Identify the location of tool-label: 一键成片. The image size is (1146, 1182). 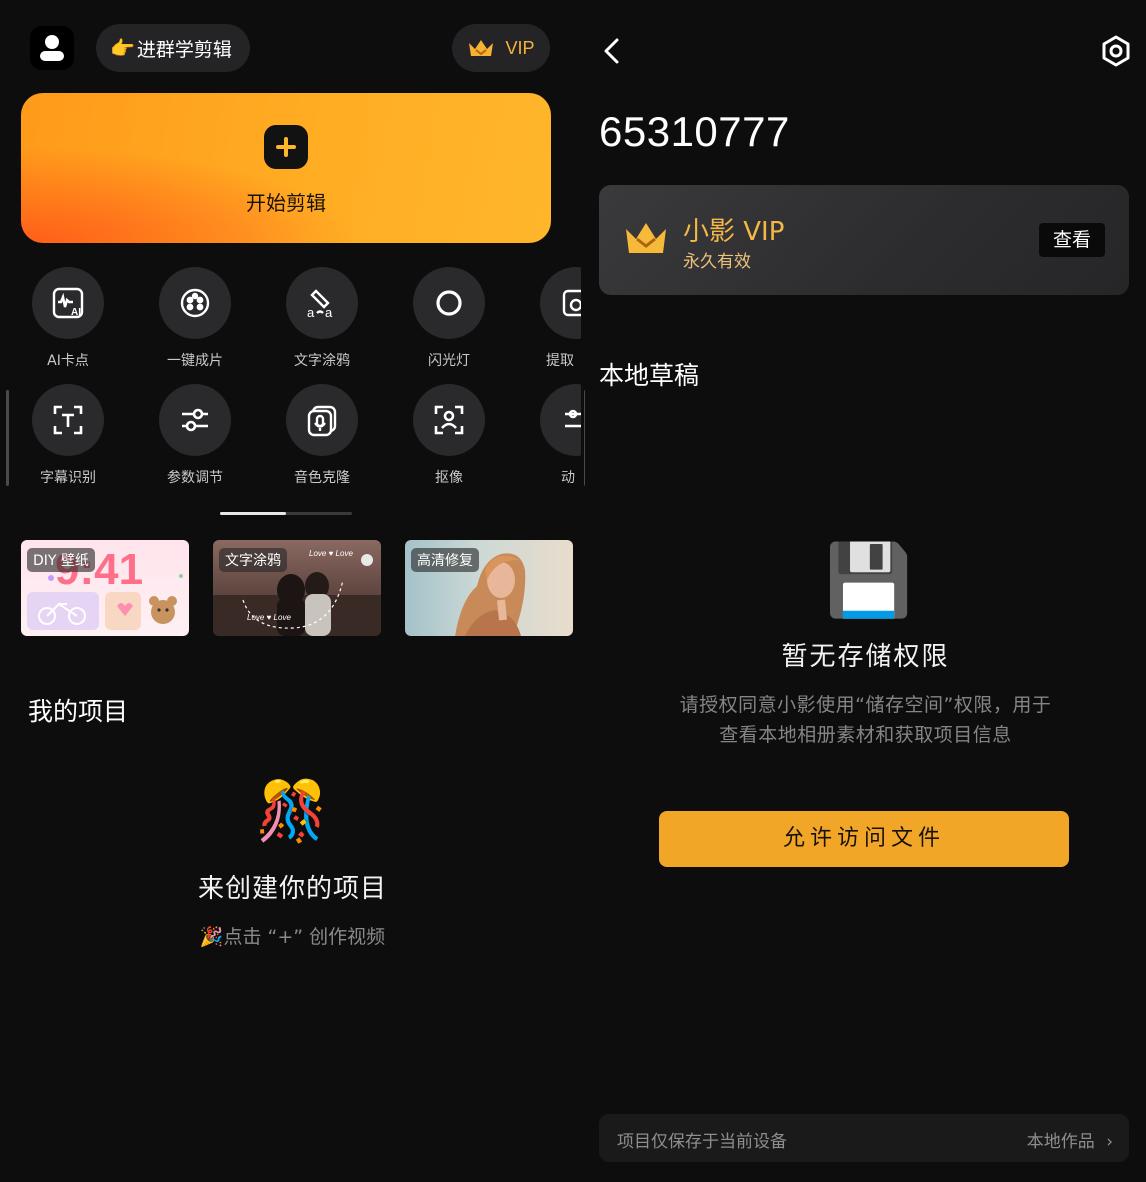
(195, 361).